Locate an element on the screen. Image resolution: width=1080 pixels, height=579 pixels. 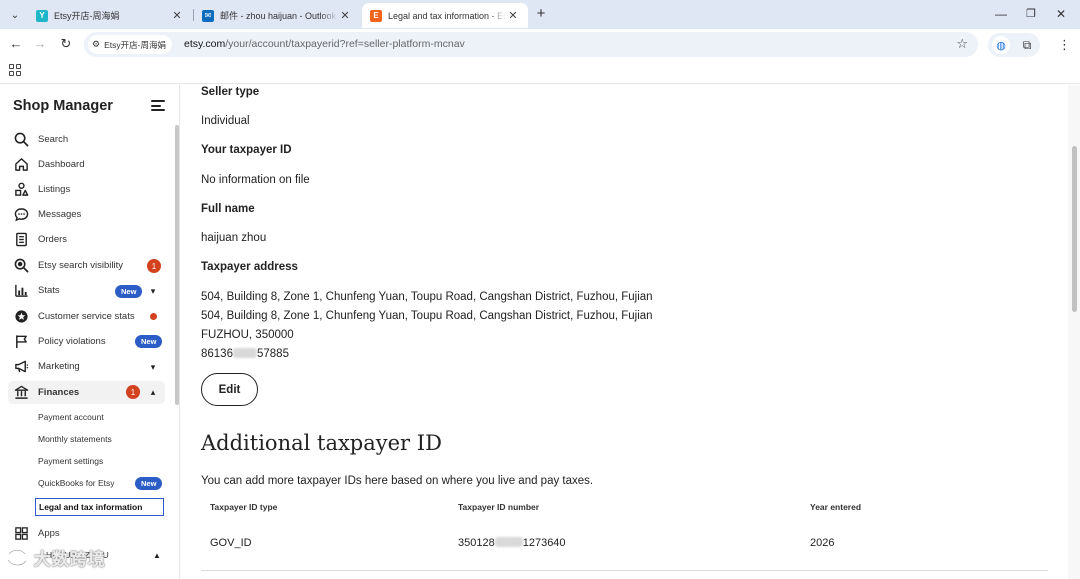
sidebar-item-label: Customer service stats is located at coordinates (86, 316).